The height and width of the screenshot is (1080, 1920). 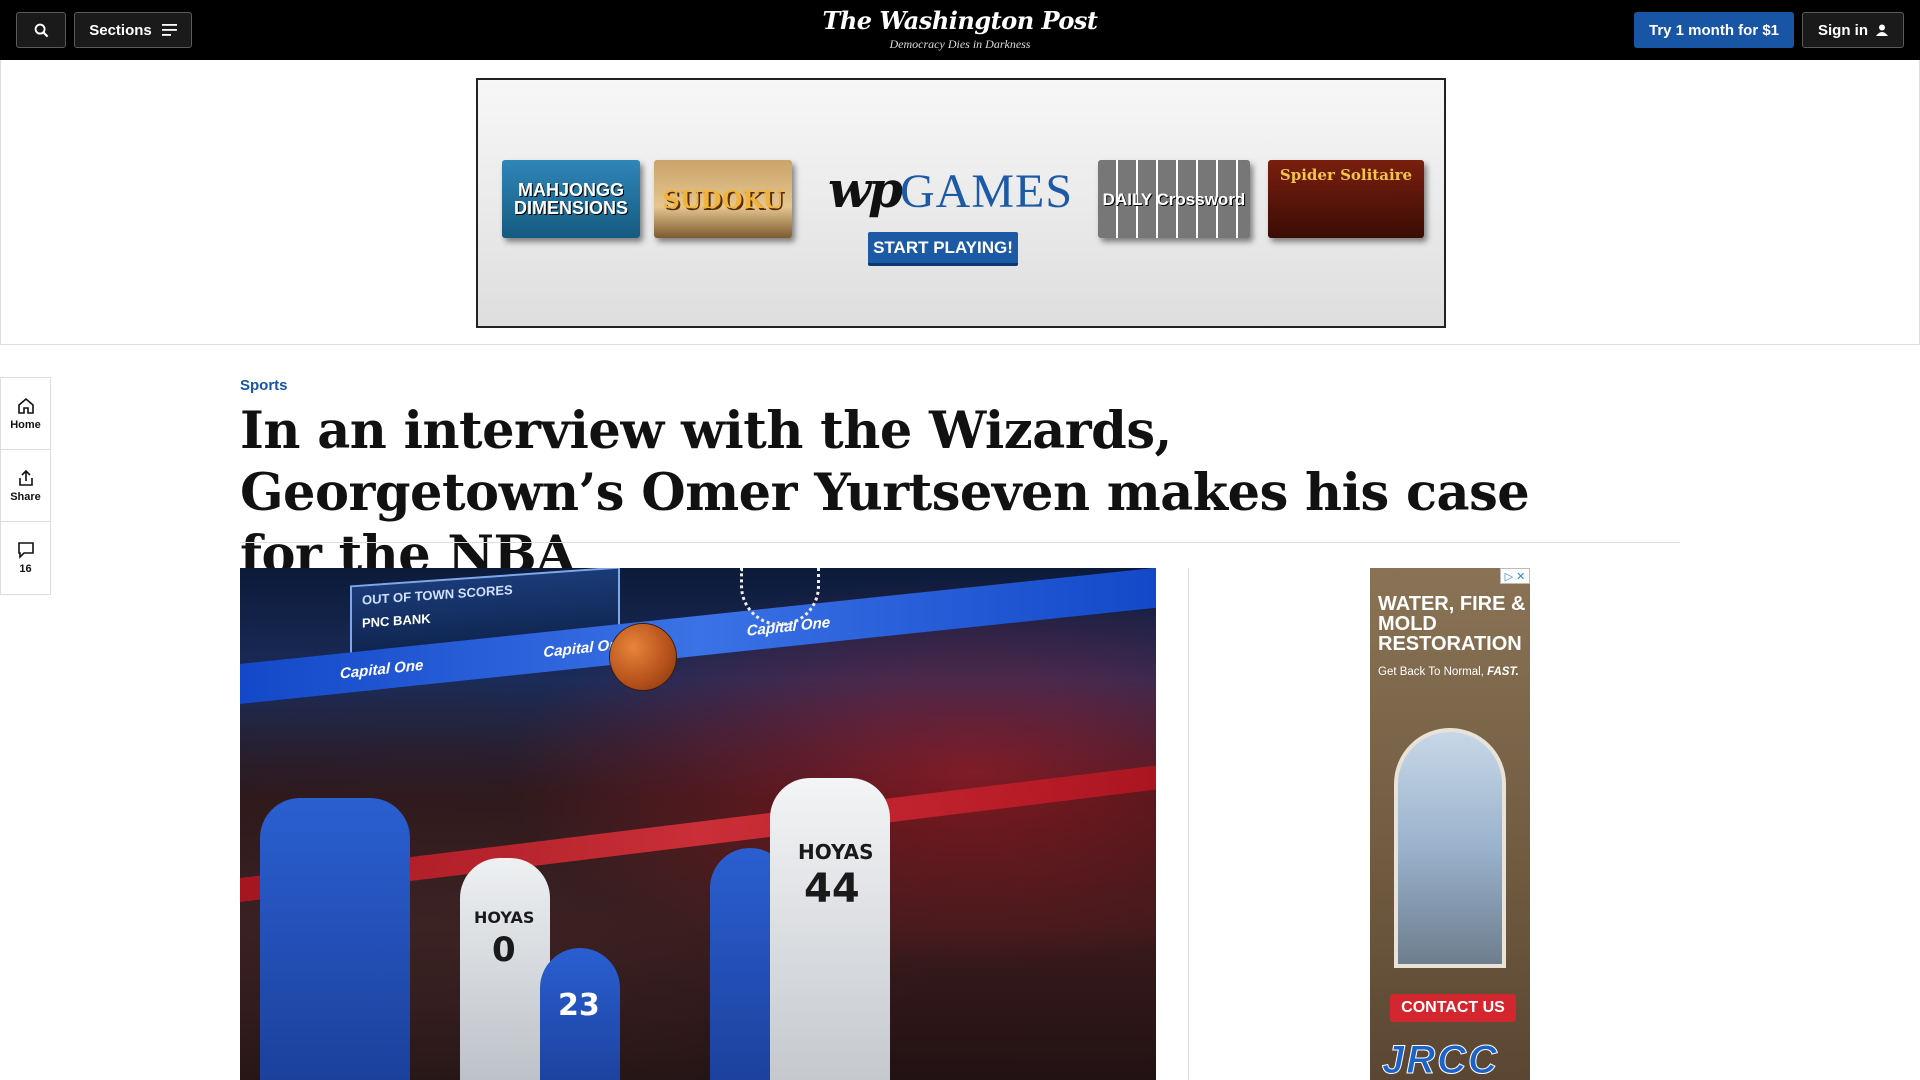 What do you see at coordinates (1453, 1008) in the screenshot?
I see `contact-us-button: CONTACT US` at bounding box center [1453, 1008].